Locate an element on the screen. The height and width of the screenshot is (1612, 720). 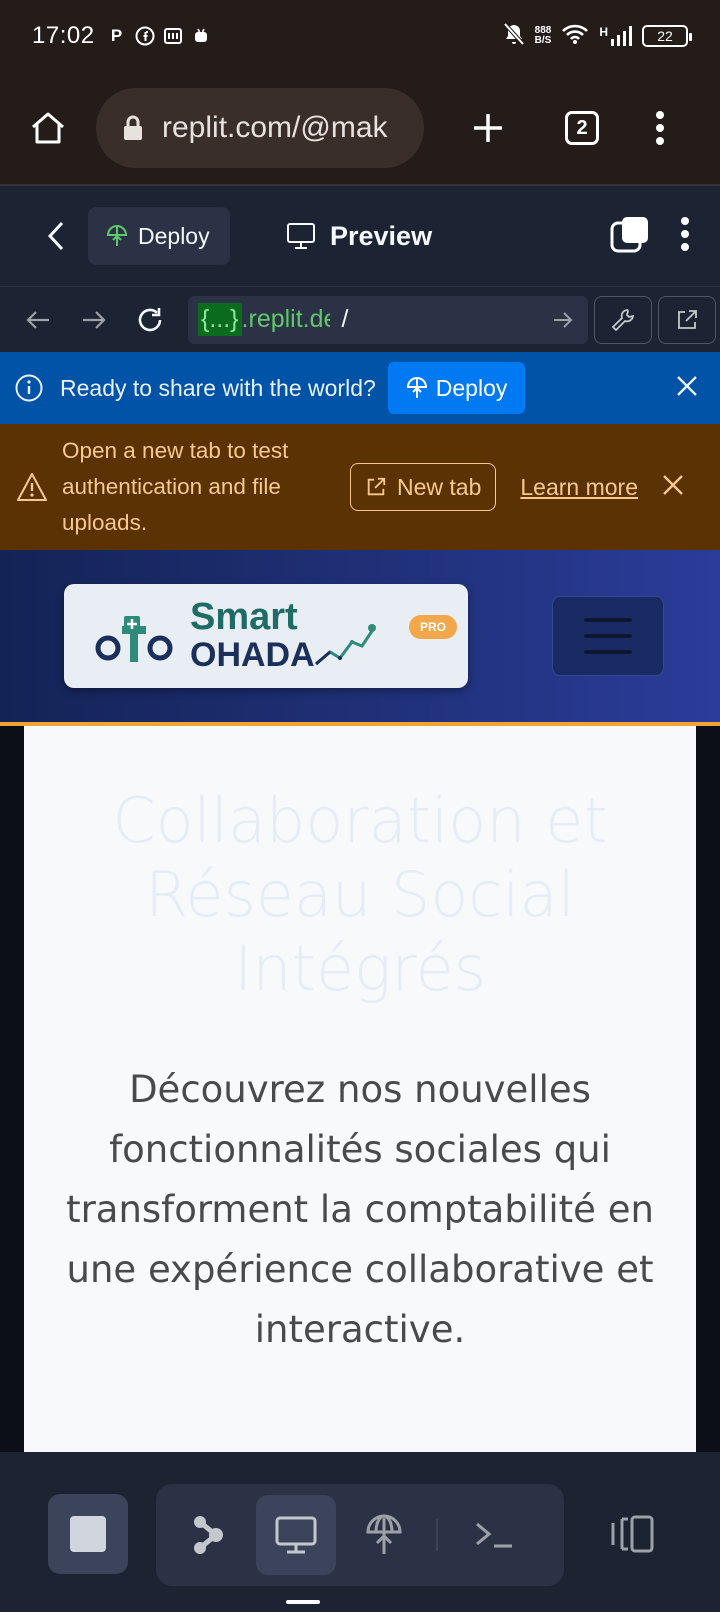
warning-icon is located at coordinates (32, 487).